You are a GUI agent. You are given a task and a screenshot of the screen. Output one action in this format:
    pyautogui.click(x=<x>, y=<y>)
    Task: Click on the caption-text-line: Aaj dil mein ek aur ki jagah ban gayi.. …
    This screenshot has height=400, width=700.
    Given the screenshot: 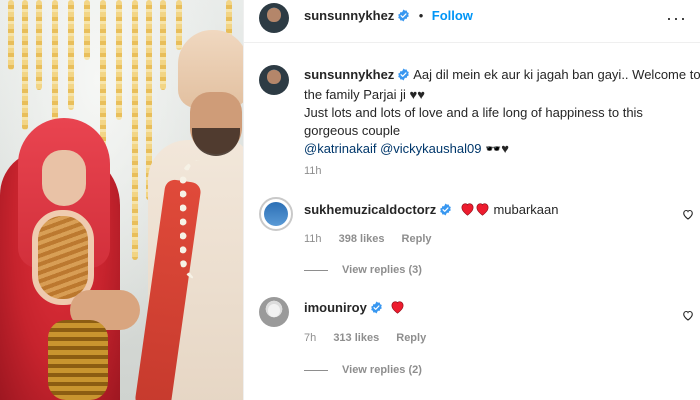 What is the action you would take?
    pyautogui.click(x=556, y=74)
    